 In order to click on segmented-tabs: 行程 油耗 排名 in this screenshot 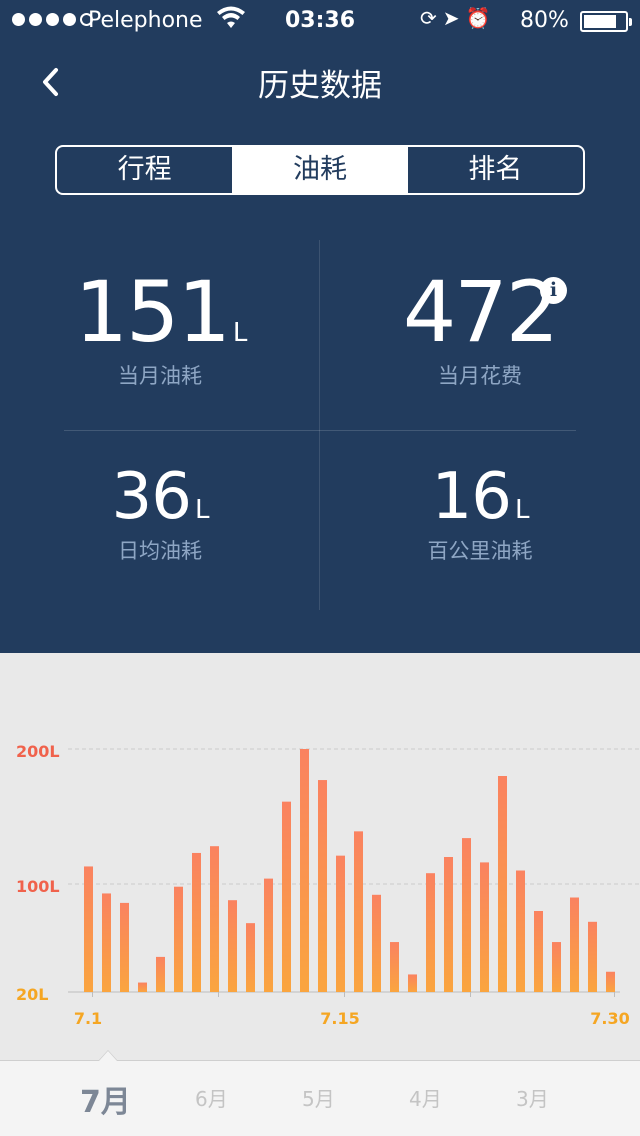, I will do `click(320, 170)`.